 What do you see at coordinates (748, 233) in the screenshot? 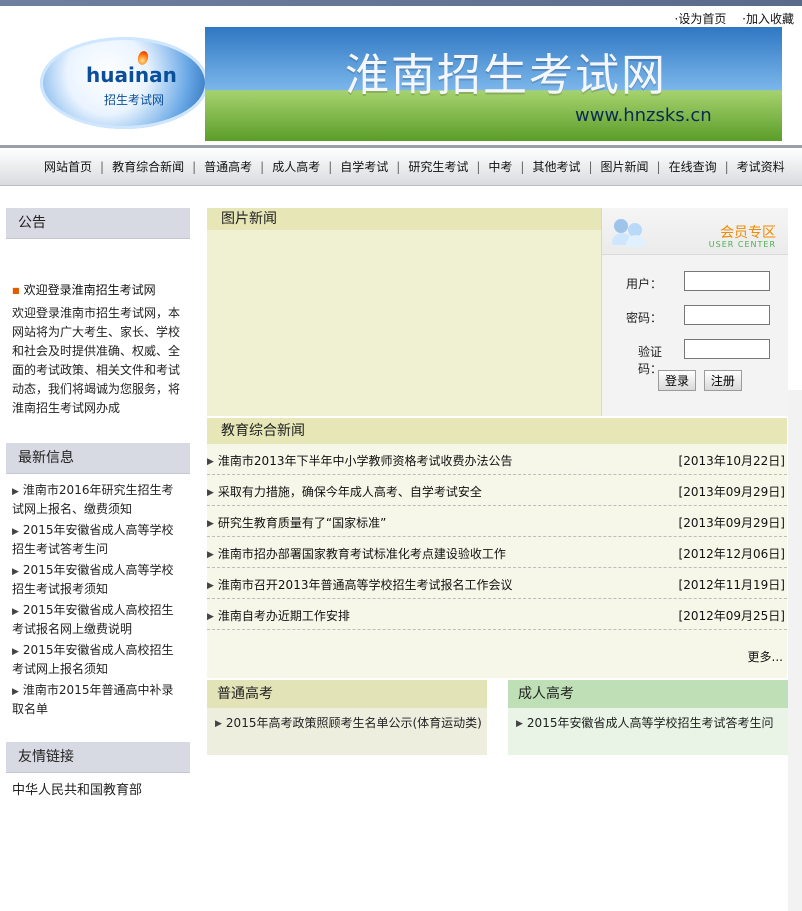
I see `member-zone-title: 会员专区` at bounding box center [748, 233].